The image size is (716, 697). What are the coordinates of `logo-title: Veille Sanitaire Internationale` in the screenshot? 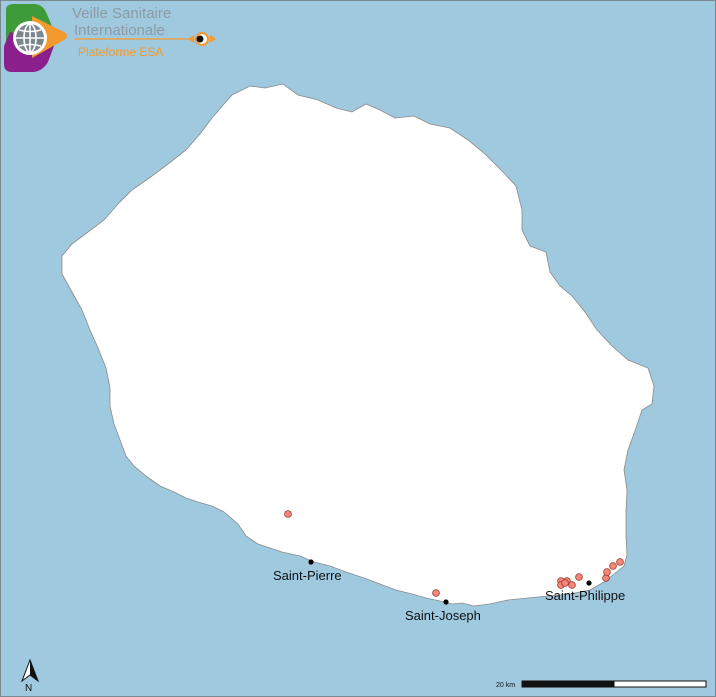 It's located at (121, 22).